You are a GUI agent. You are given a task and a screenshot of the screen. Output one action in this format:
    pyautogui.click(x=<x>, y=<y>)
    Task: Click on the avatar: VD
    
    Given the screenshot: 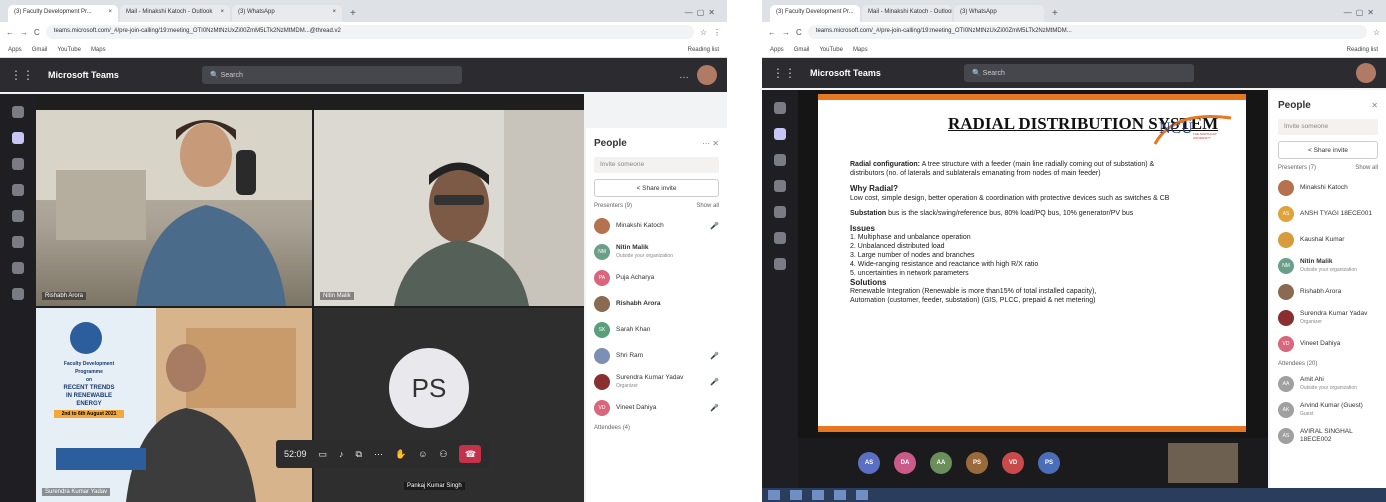 What is the action you would take?
    pyautogui.click(x=1013, y=463)
    